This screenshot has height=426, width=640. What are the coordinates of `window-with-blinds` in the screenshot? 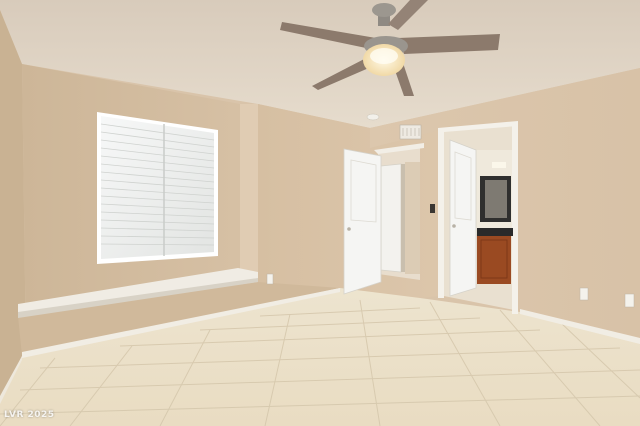 It's located at (157, 188).